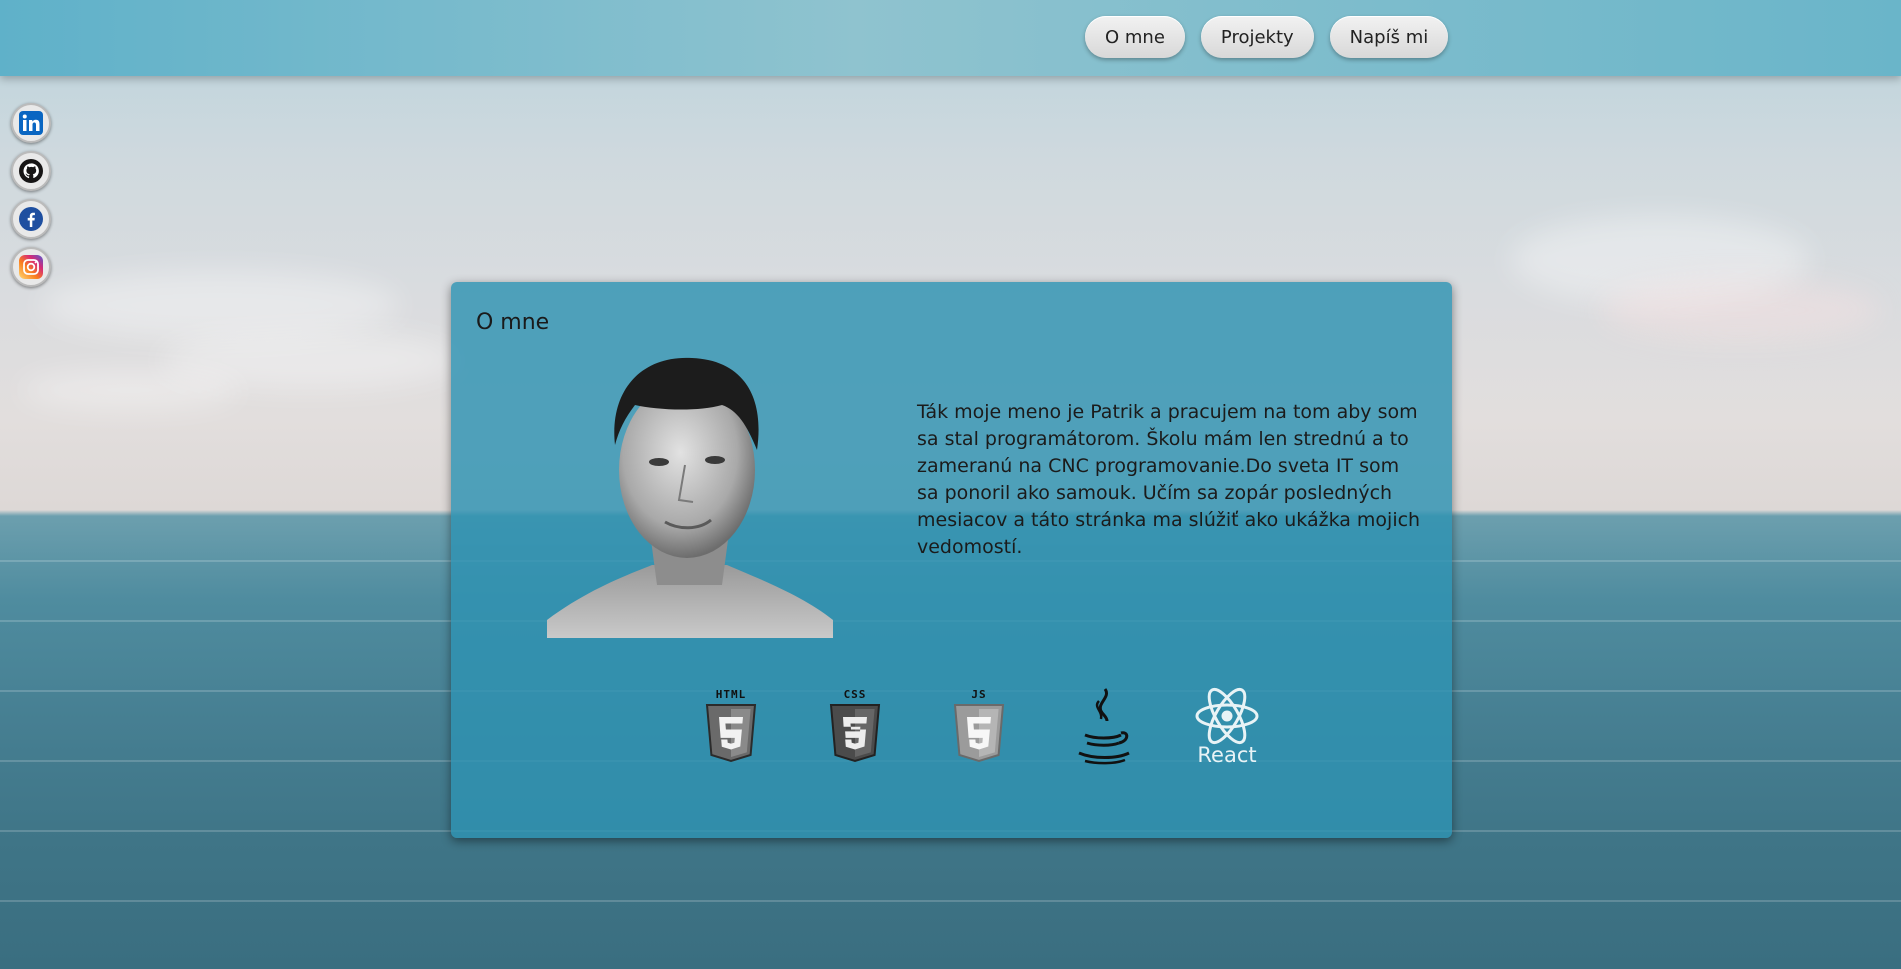 This screenshot has height=969, width=1901. I want to click on css3-icon, so click(855, 733).